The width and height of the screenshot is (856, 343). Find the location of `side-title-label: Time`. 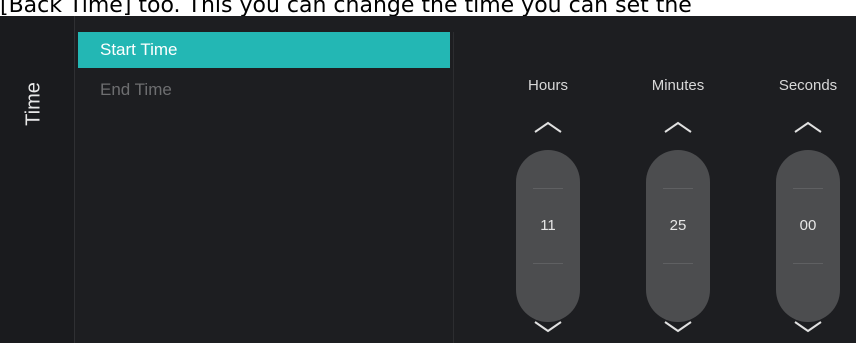

side-title-label: Time is located at coordinates (33, 104).